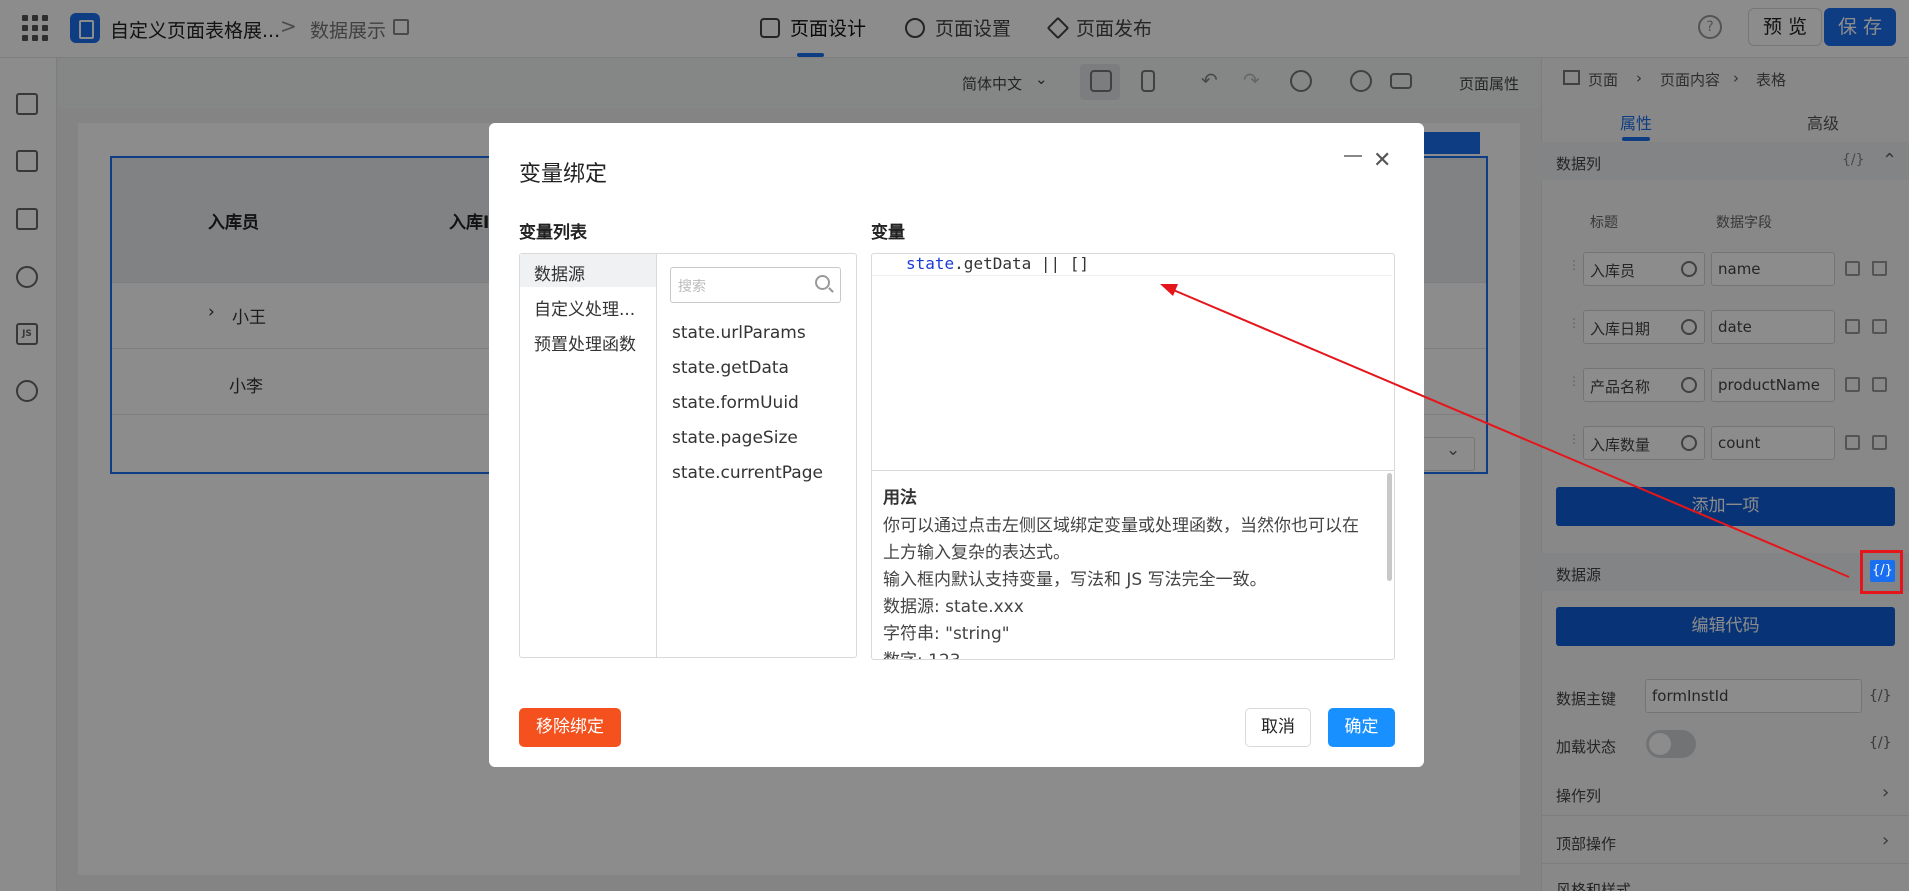  What do you see at coordinates (735, 438) in the screenshot?
I see `variable-item: state.pageSize` at bounding box center [735, 438].